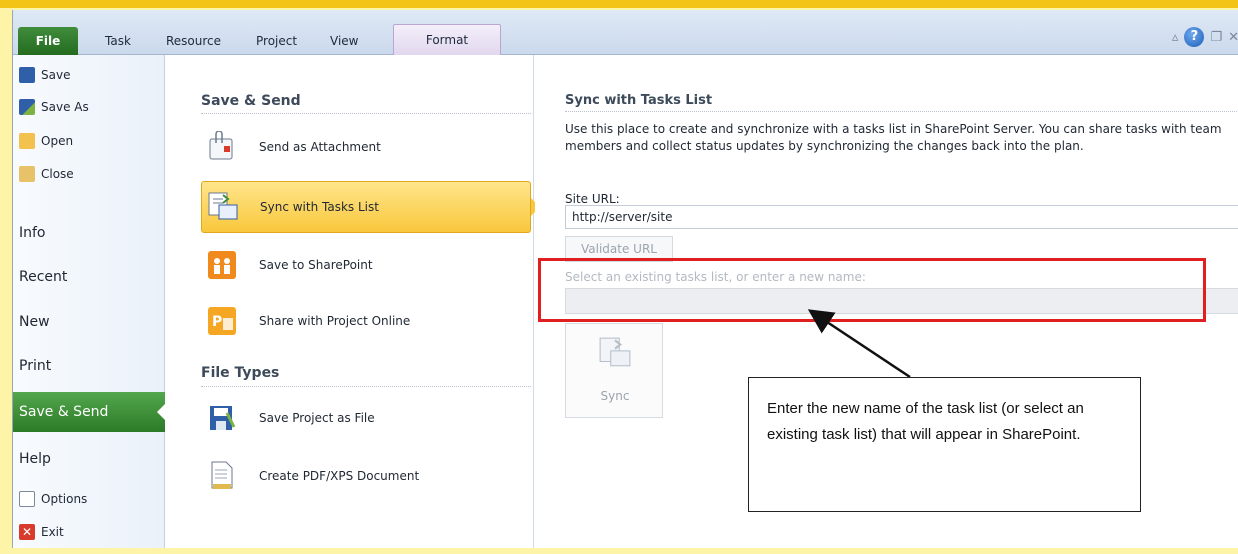 This screenshot has height=554, width=1238. I want to click on sharepoint-icon, so click(222, 265).